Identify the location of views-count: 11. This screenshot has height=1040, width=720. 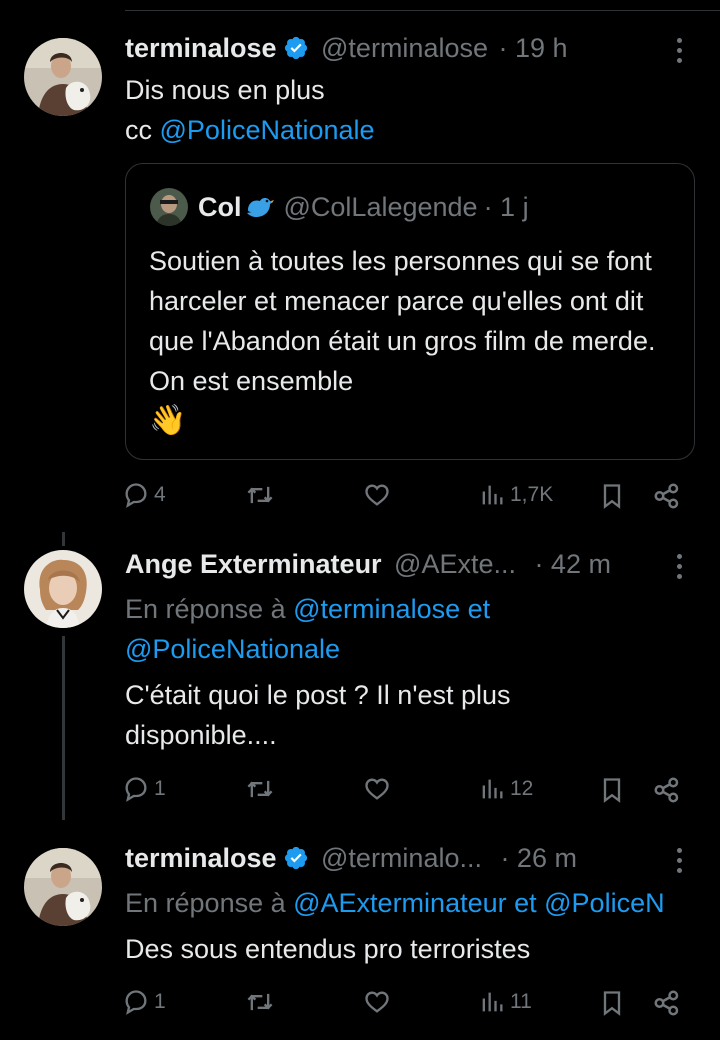
(521, 1001).